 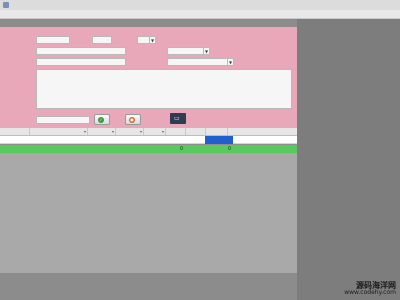 What do you see at coordinates (219, 140) in the screenshot?
I see `selected-cell` at bounding box center [219, 140].